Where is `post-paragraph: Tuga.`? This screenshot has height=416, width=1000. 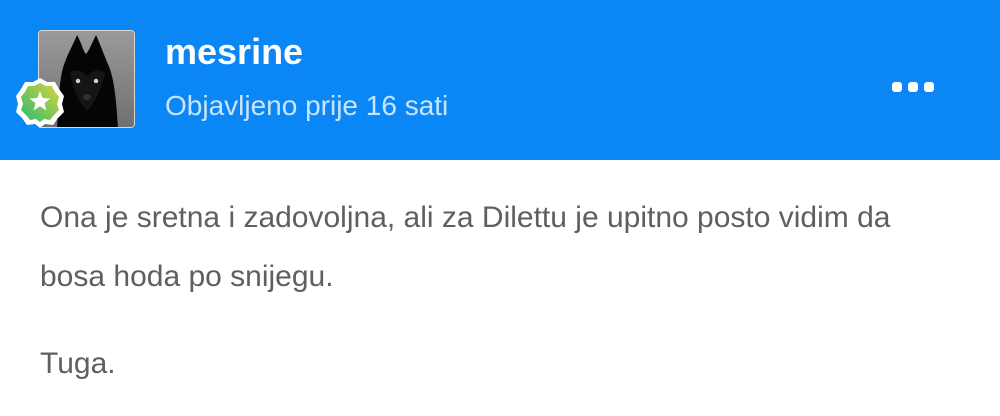 post-paragraph: Tuga. is located at coordinates (78, 363).